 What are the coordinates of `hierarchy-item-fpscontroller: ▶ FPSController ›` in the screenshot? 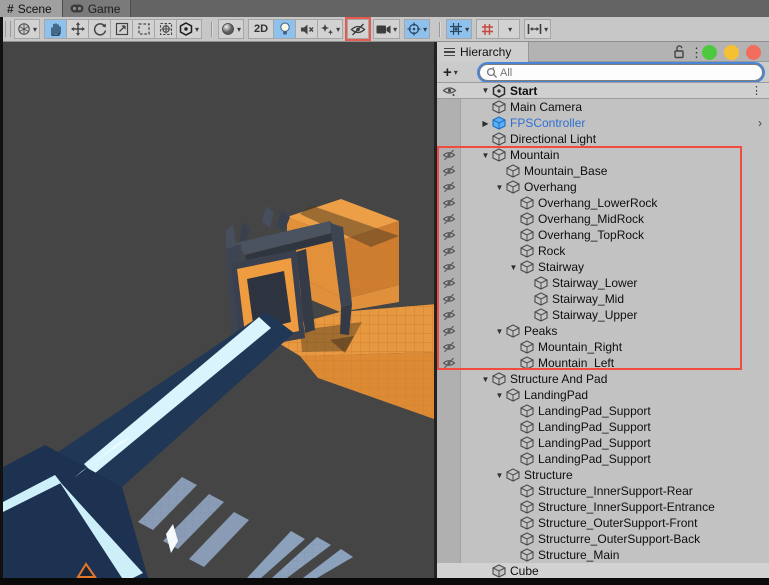 It's located at (603, 123).